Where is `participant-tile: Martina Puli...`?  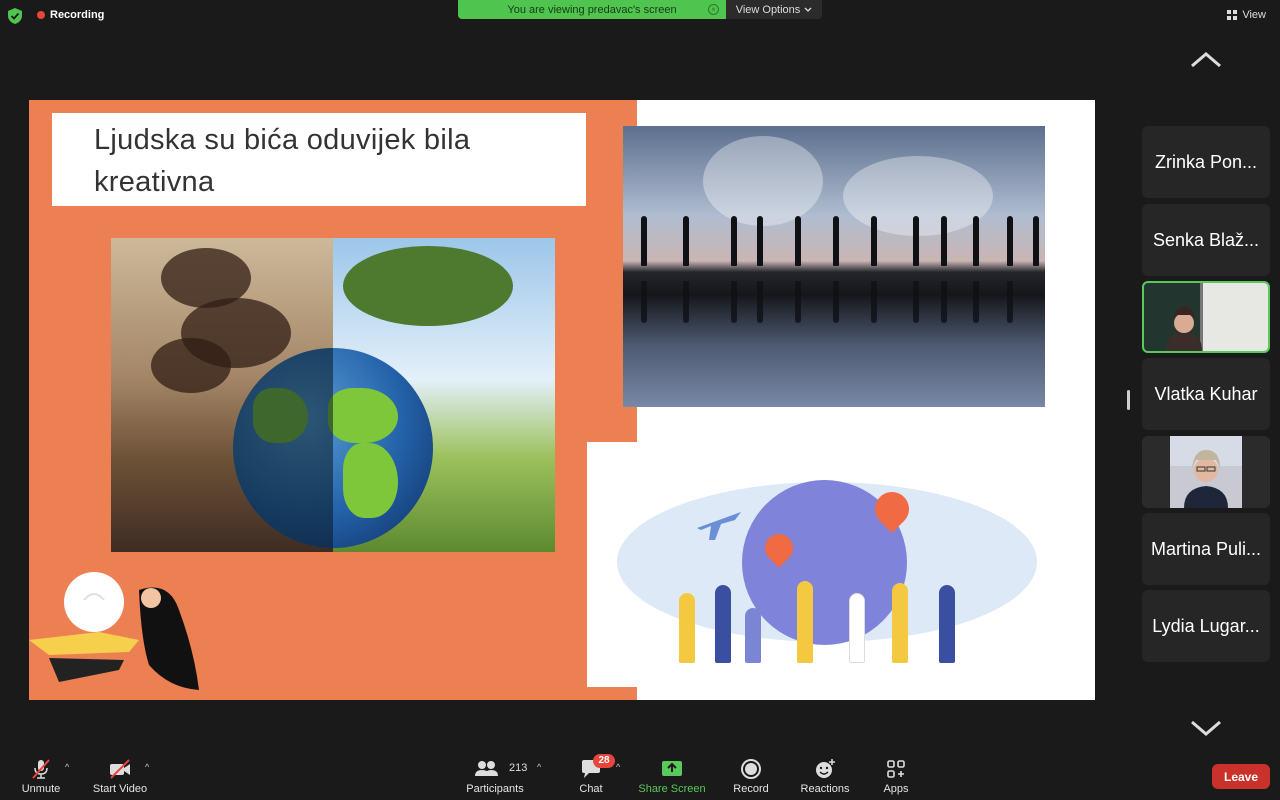
participant-tile: Martina Puli... is located at coordinates (1206, 549).